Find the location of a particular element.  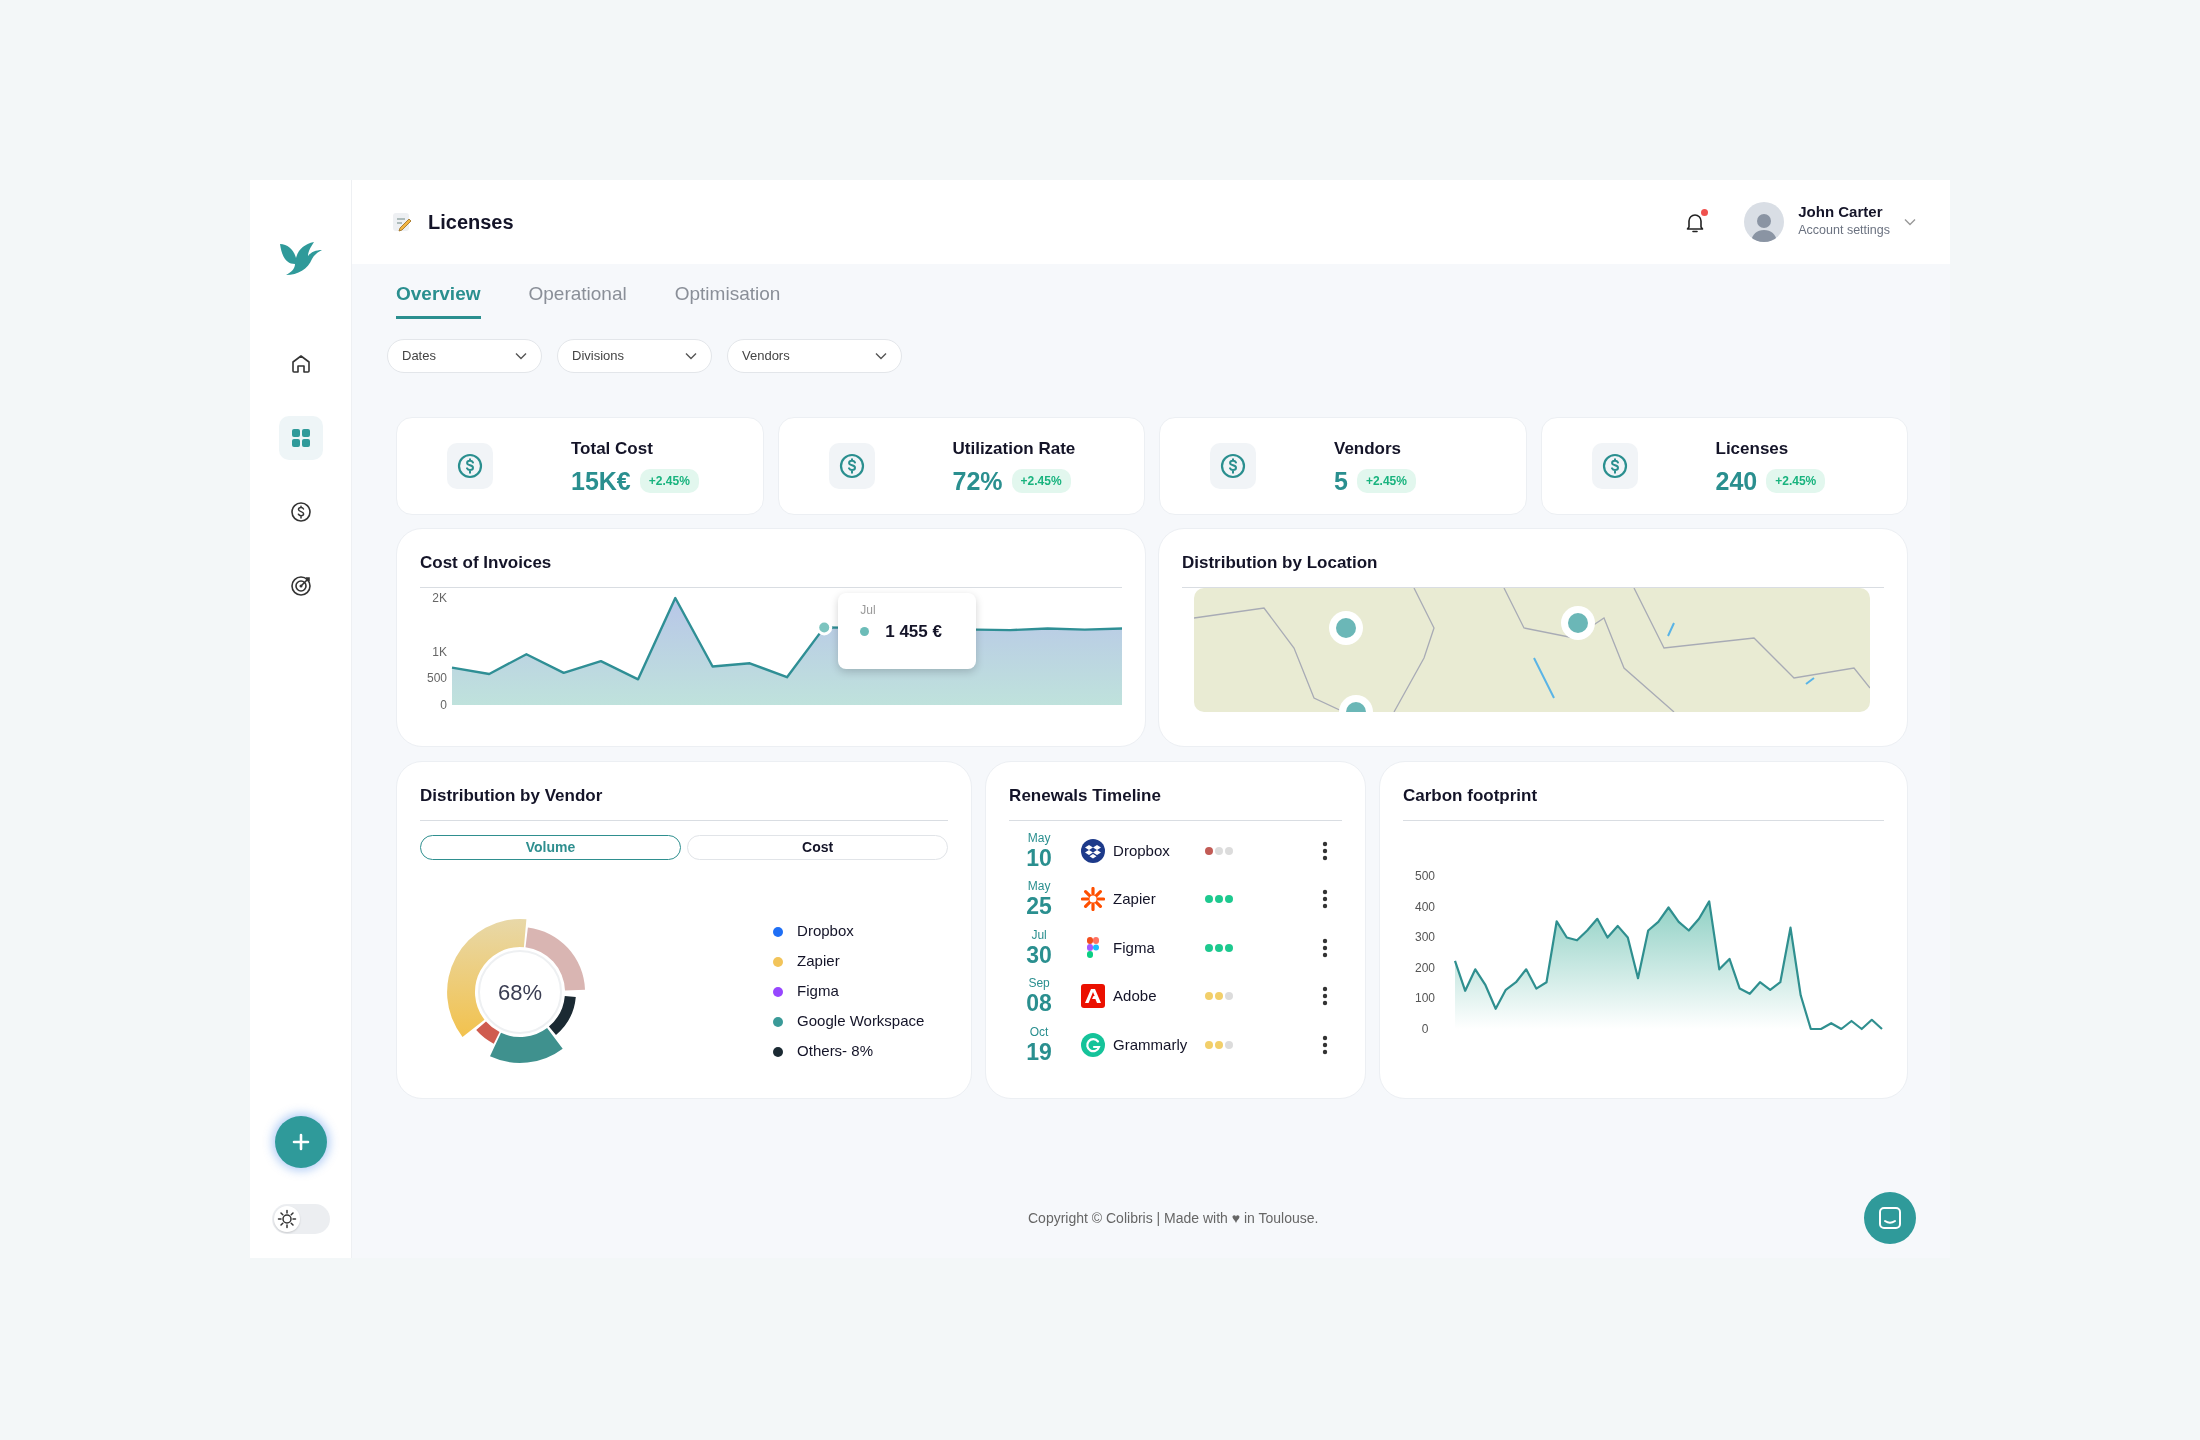

renewal-month: Jul is located at coordinates (1039, 934).